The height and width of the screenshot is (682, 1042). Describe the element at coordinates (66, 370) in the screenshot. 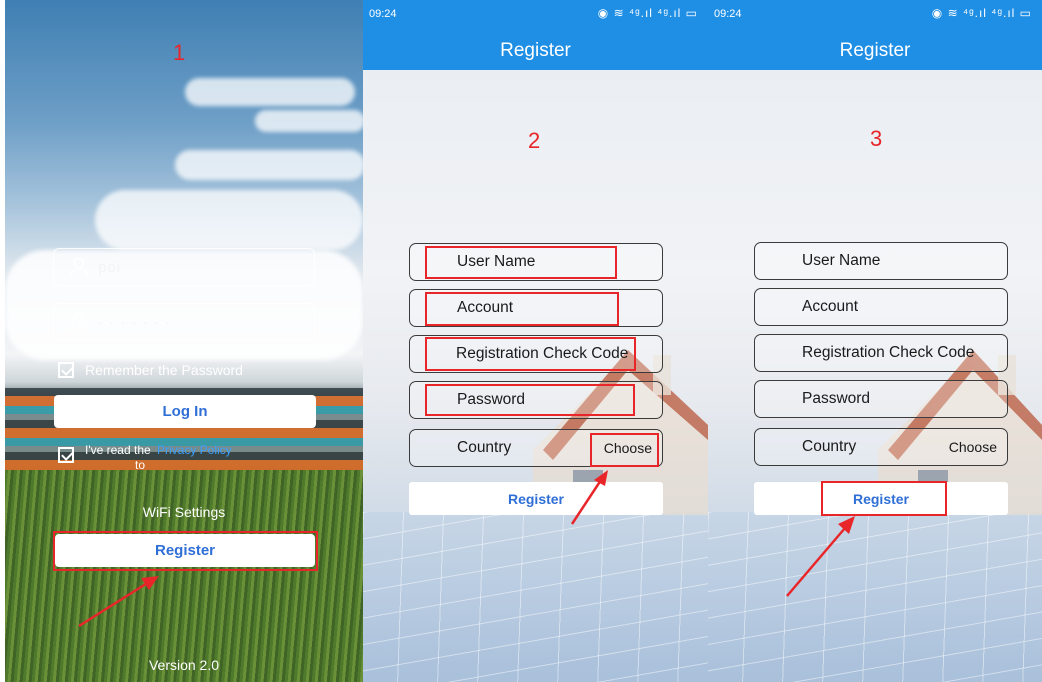

I see `remember-password-checkbox` at that location.